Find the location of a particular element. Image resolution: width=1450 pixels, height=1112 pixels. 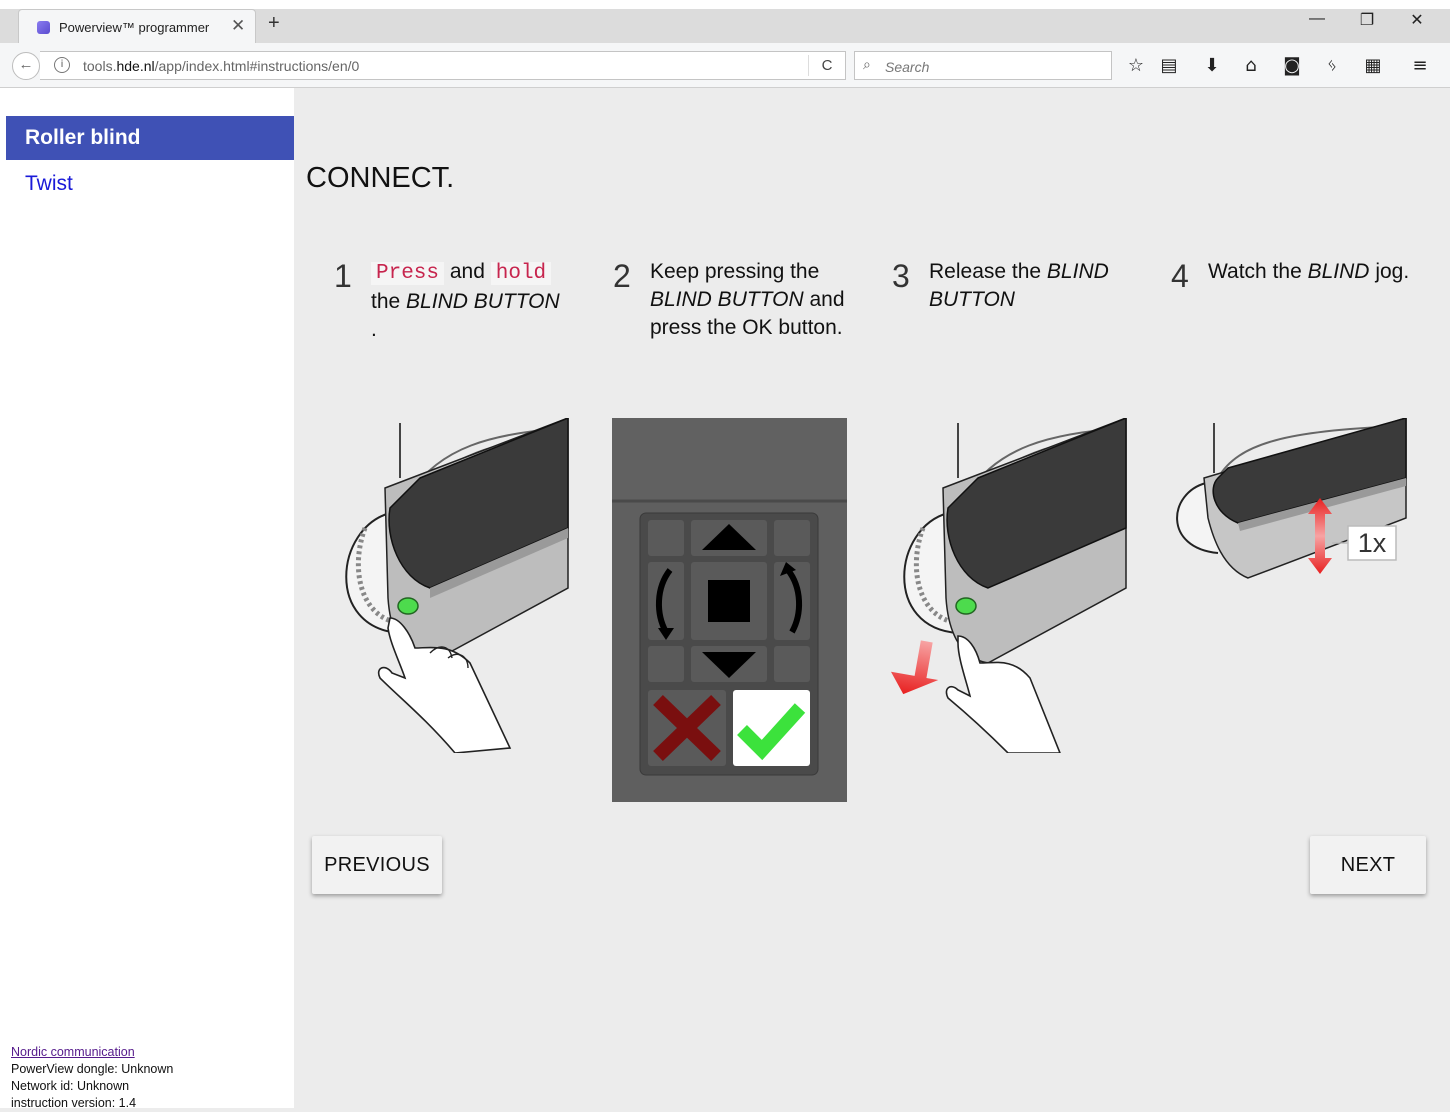

network-status: Network id: Unknown is located at coordinates (70, 1086).